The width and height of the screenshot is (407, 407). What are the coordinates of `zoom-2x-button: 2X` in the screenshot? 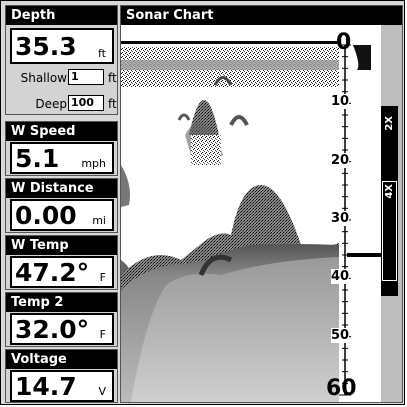 It's located at (389, 123).